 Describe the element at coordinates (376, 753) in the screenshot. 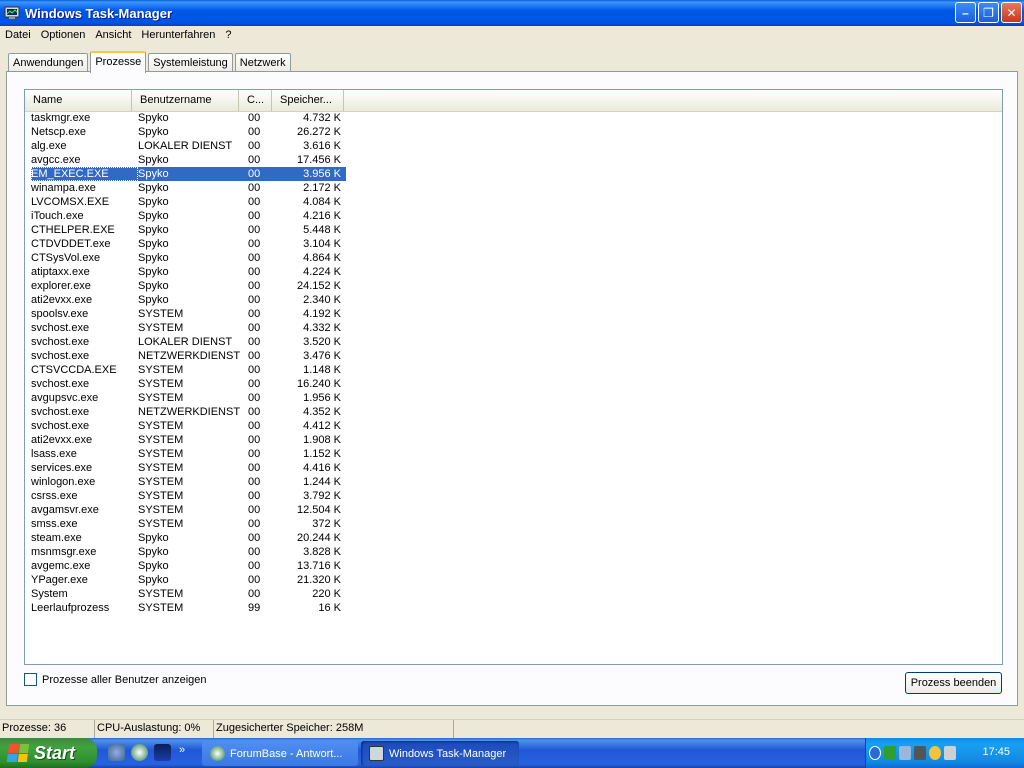

I see `taskmanager-icon` at that location.